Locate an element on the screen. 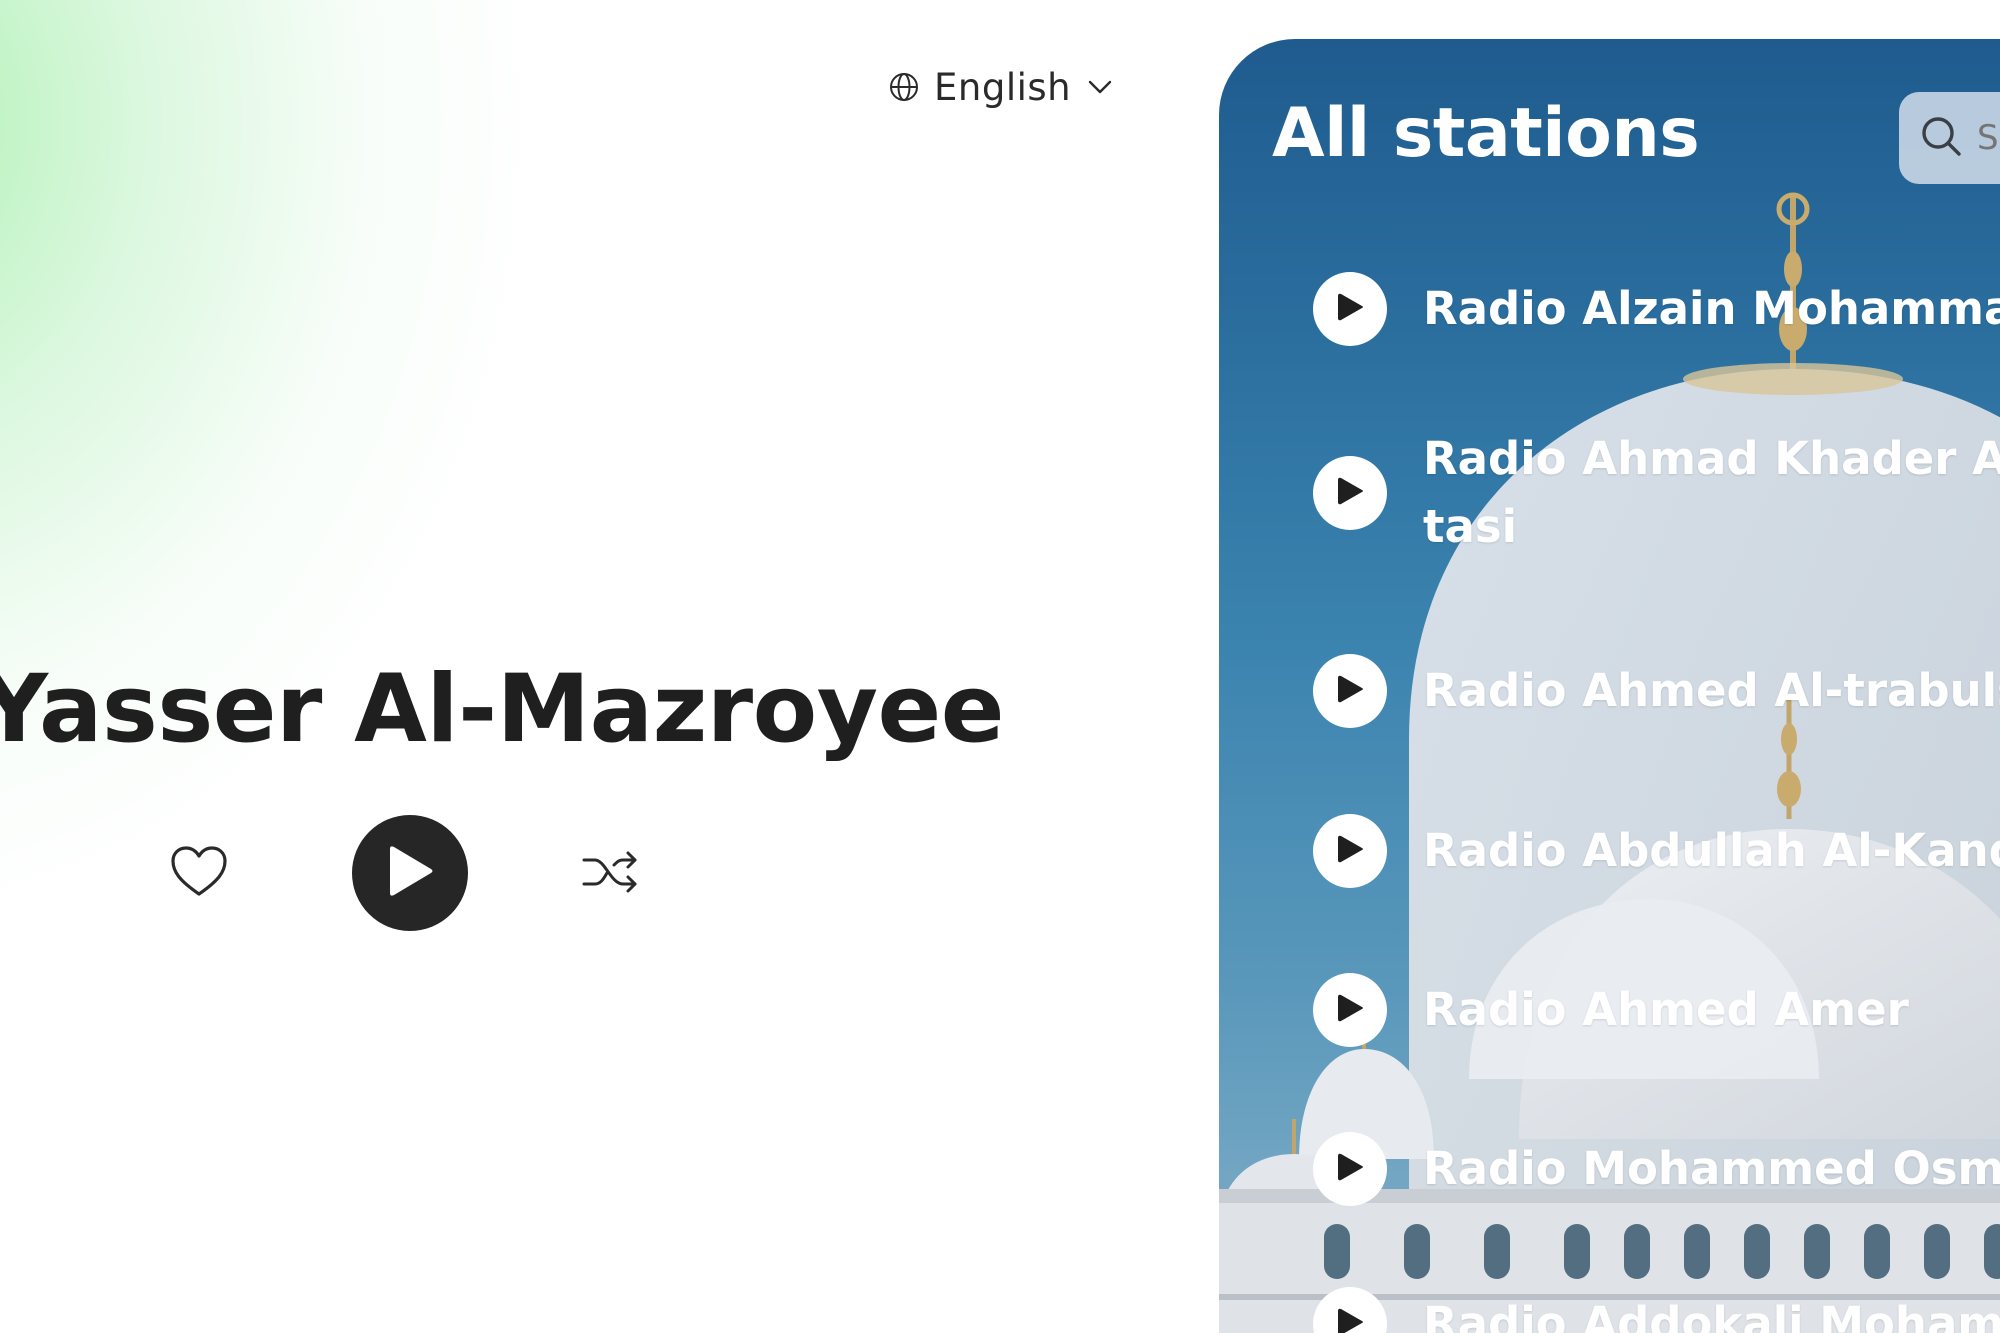  station-item: Radio Ahmed Amer is located at coordinates (1656, 1010).